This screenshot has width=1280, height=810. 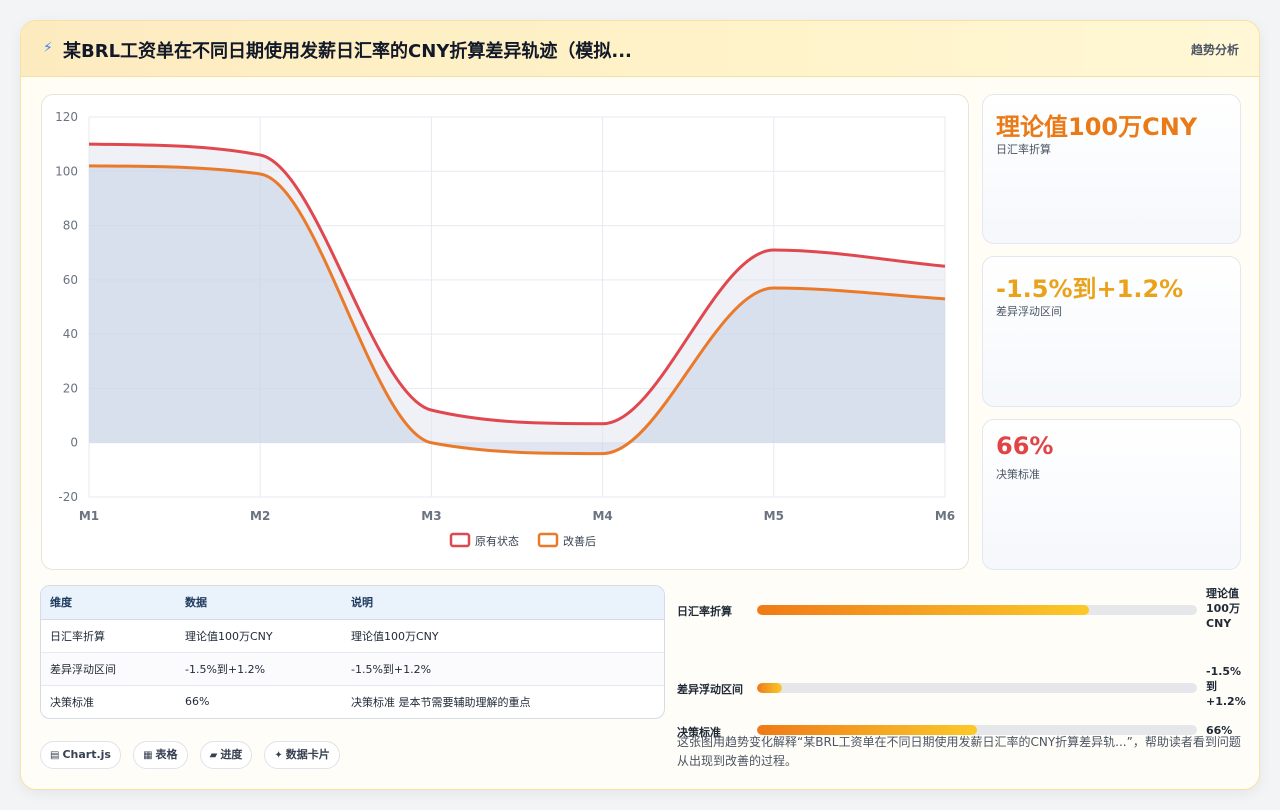 I want to click on y-tick-label: -20, so click(x=68, y=497).